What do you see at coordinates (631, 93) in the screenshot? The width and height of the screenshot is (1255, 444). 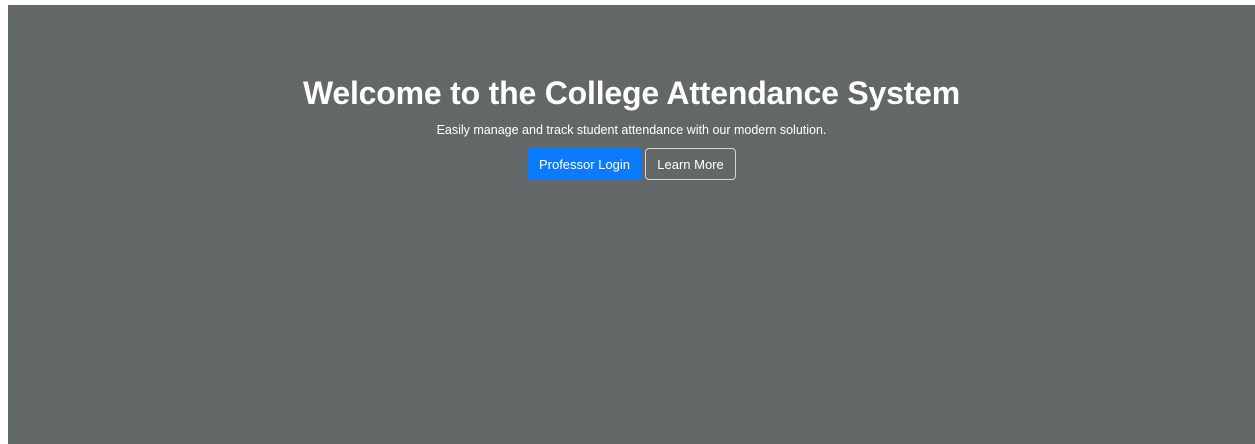 I see `hero-title: Welcome to the College Attendance System` at bounding box center [631, 93].